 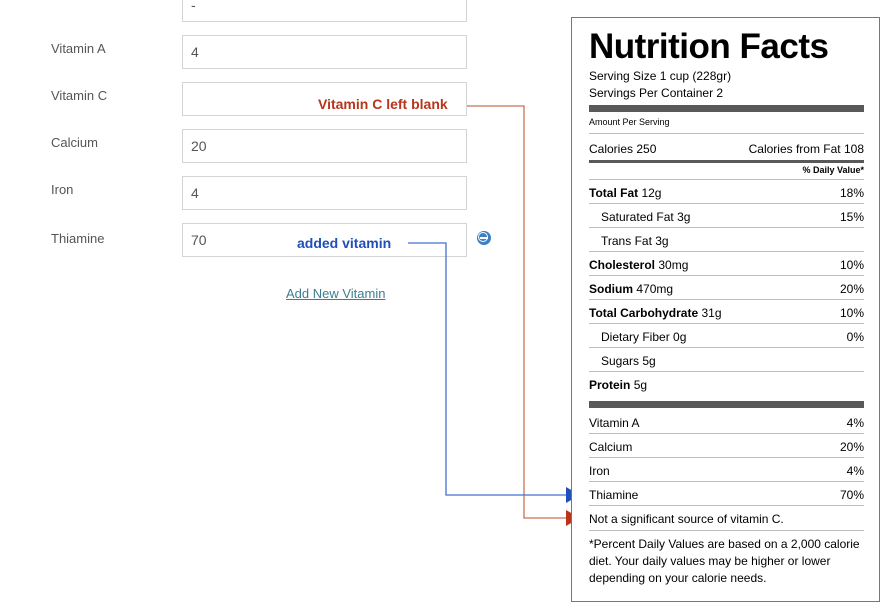 I want to click on servings-per-container: Servings Per Container 2, so click(x=656, y=93).